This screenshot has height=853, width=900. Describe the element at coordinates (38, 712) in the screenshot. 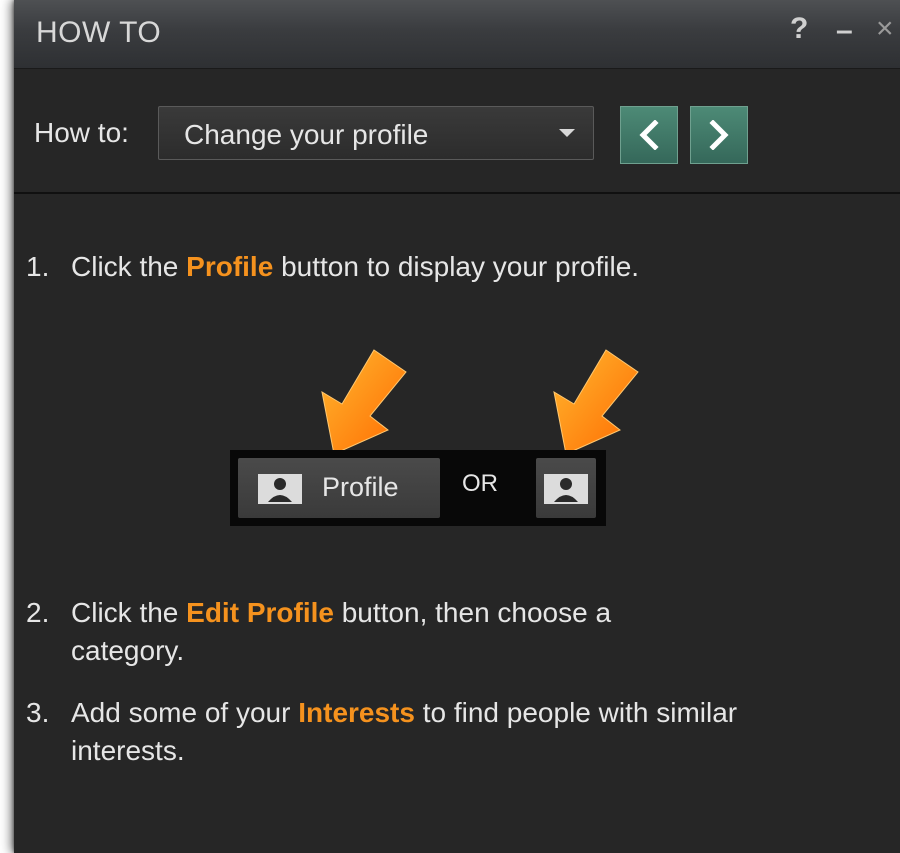

I see `step-number: 3.` at that location.